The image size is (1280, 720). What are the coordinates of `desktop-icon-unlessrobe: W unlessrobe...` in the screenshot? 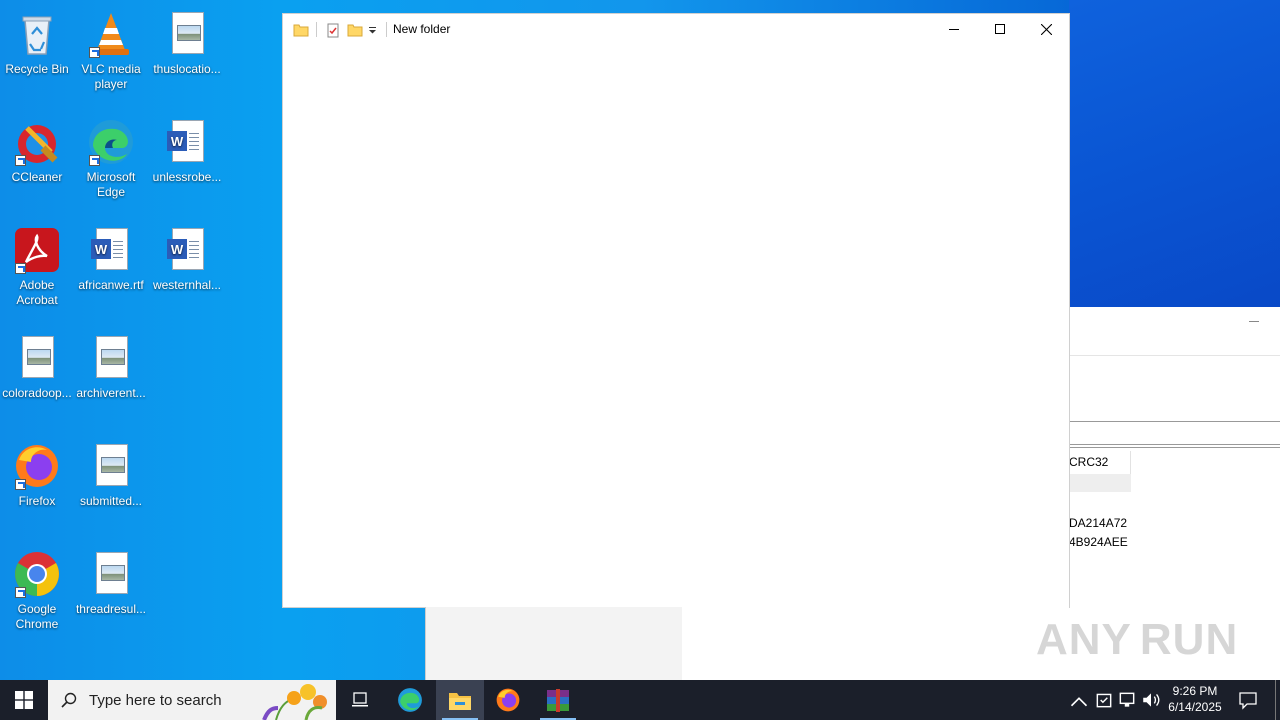 It's located at (187, 162).